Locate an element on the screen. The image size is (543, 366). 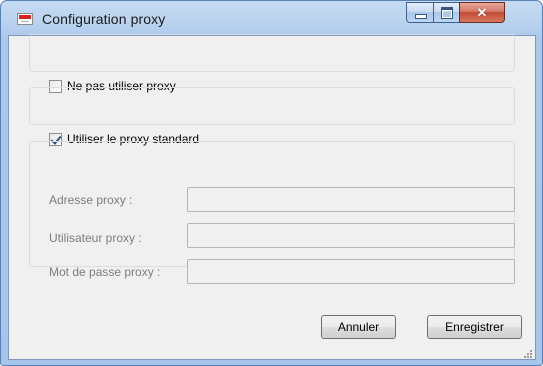
no-proxy-panel is located at coordinates (272, 53).